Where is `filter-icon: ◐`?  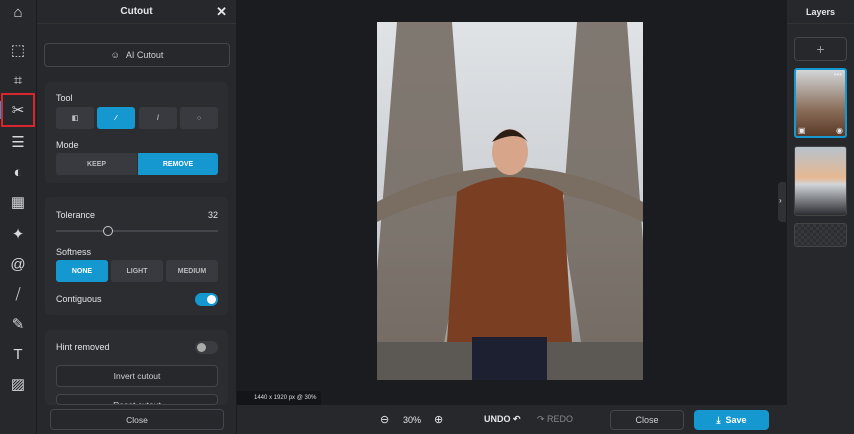
filter-icon: ◐ is located at coordinates (18, 172).